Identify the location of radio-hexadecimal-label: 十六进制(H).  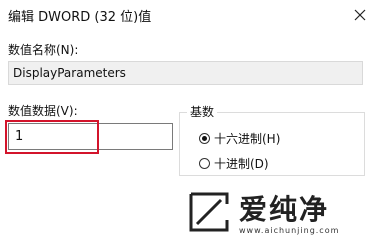
(247, 139).